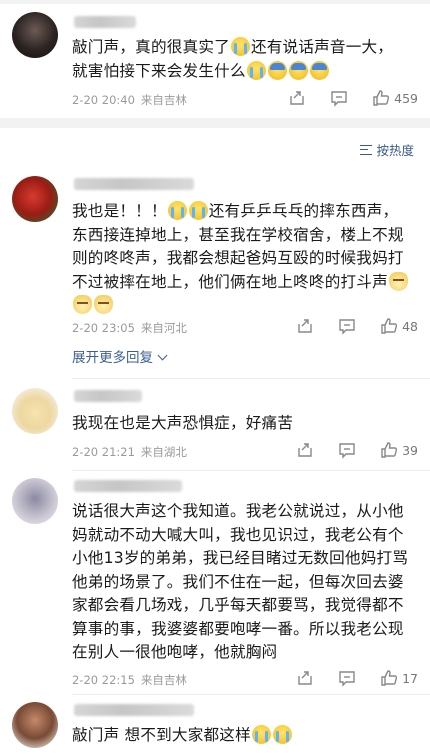  What do you see at coordinates (183, 423) in the screenshot?
I see `comment-line: 我现在也是大声恐惧症，好痛苦` at bounding box center [183, 423].